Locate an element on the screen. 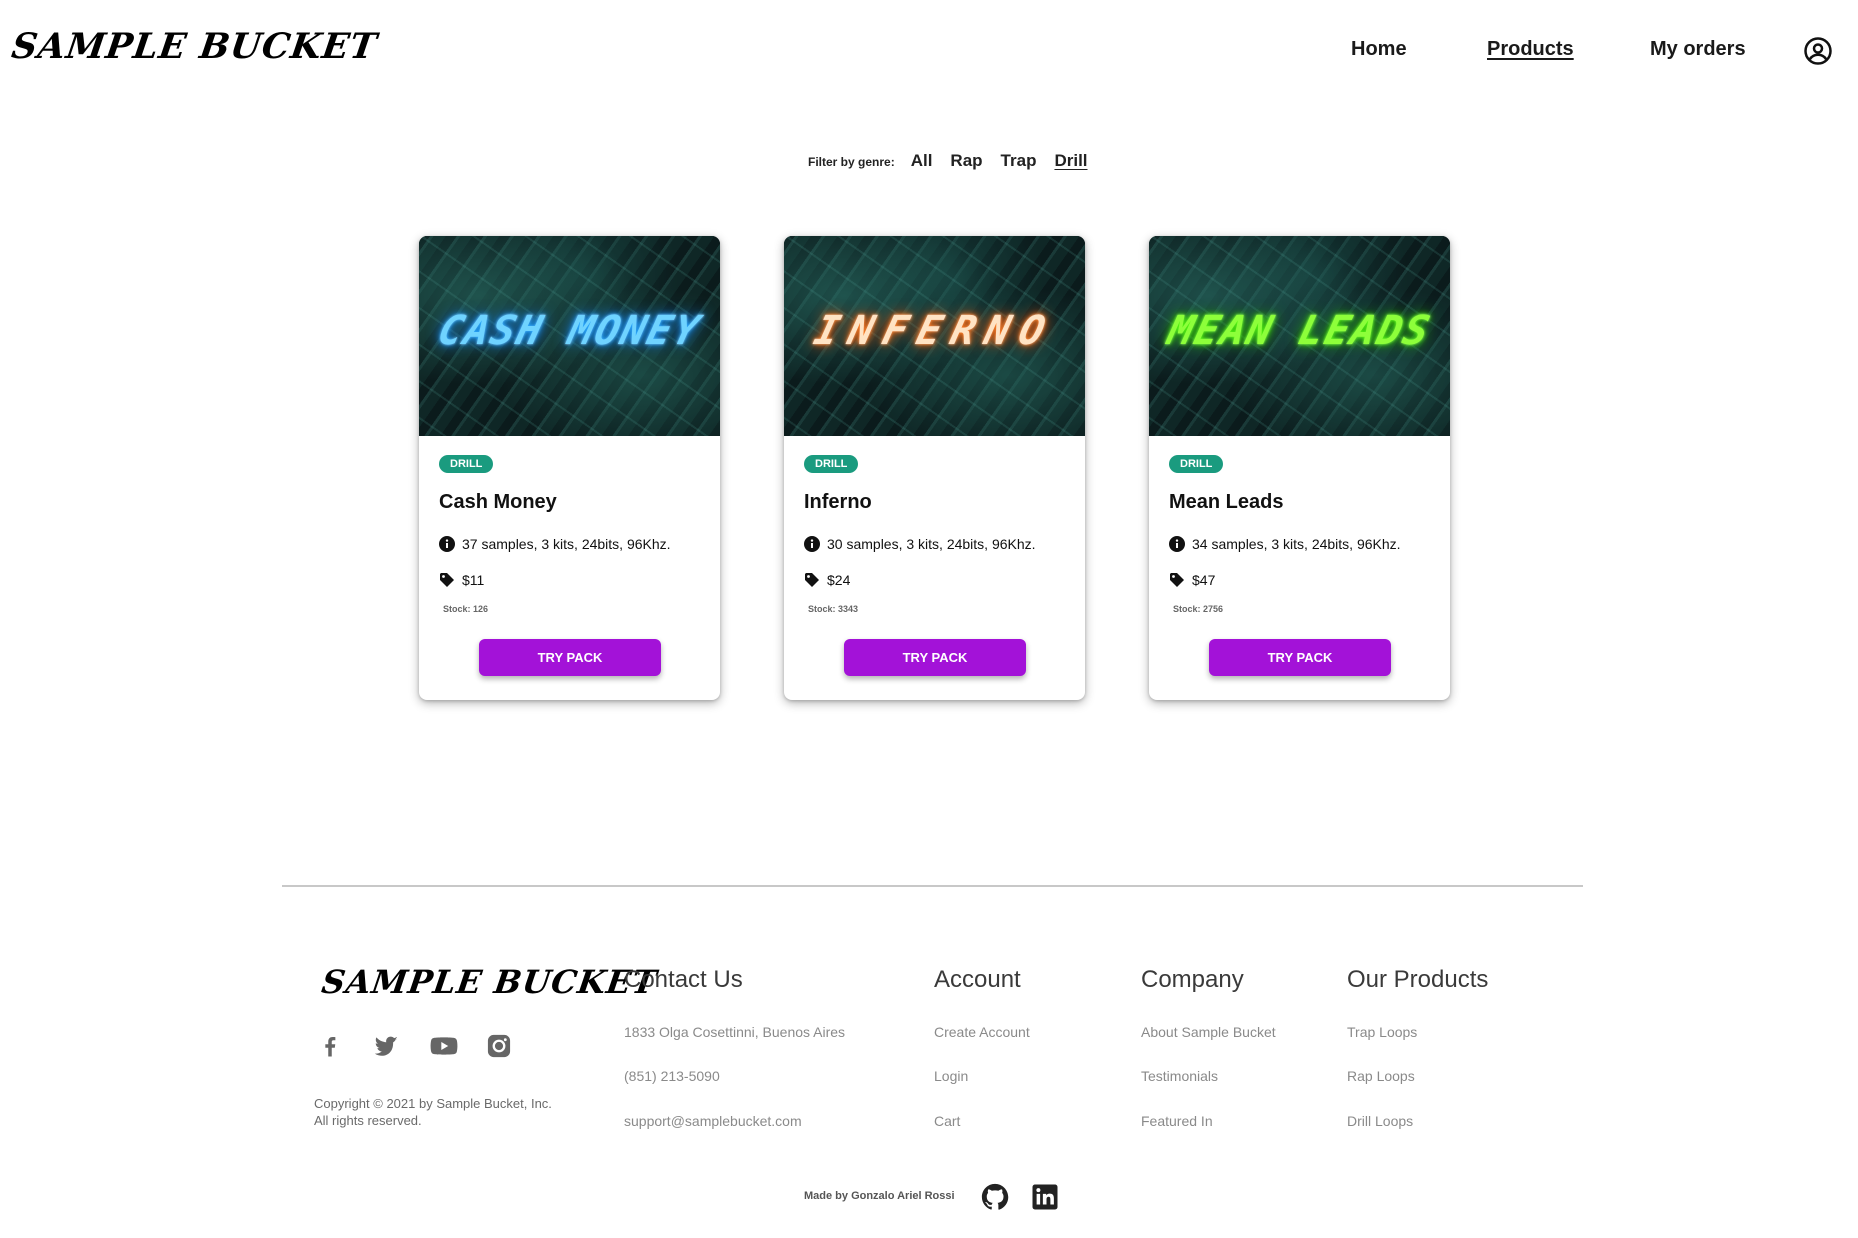 The height and width of the screenshot is (1238, 1858). footer-divider is located at coordinates (932, 886).